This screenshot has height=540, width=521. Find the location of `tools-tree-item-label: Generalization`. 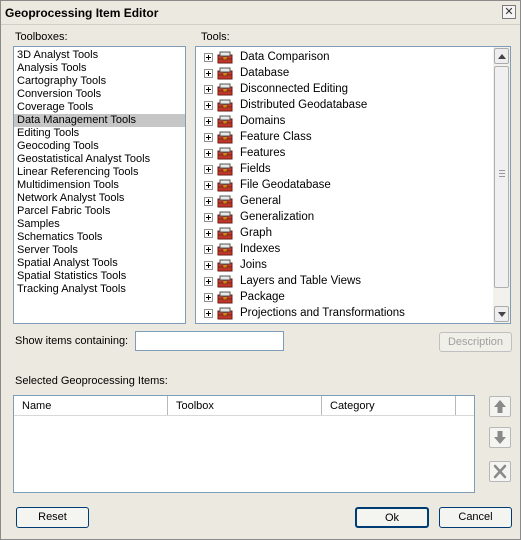

tools-tree-item-label: Generalization is located at coordinates (277, 217).